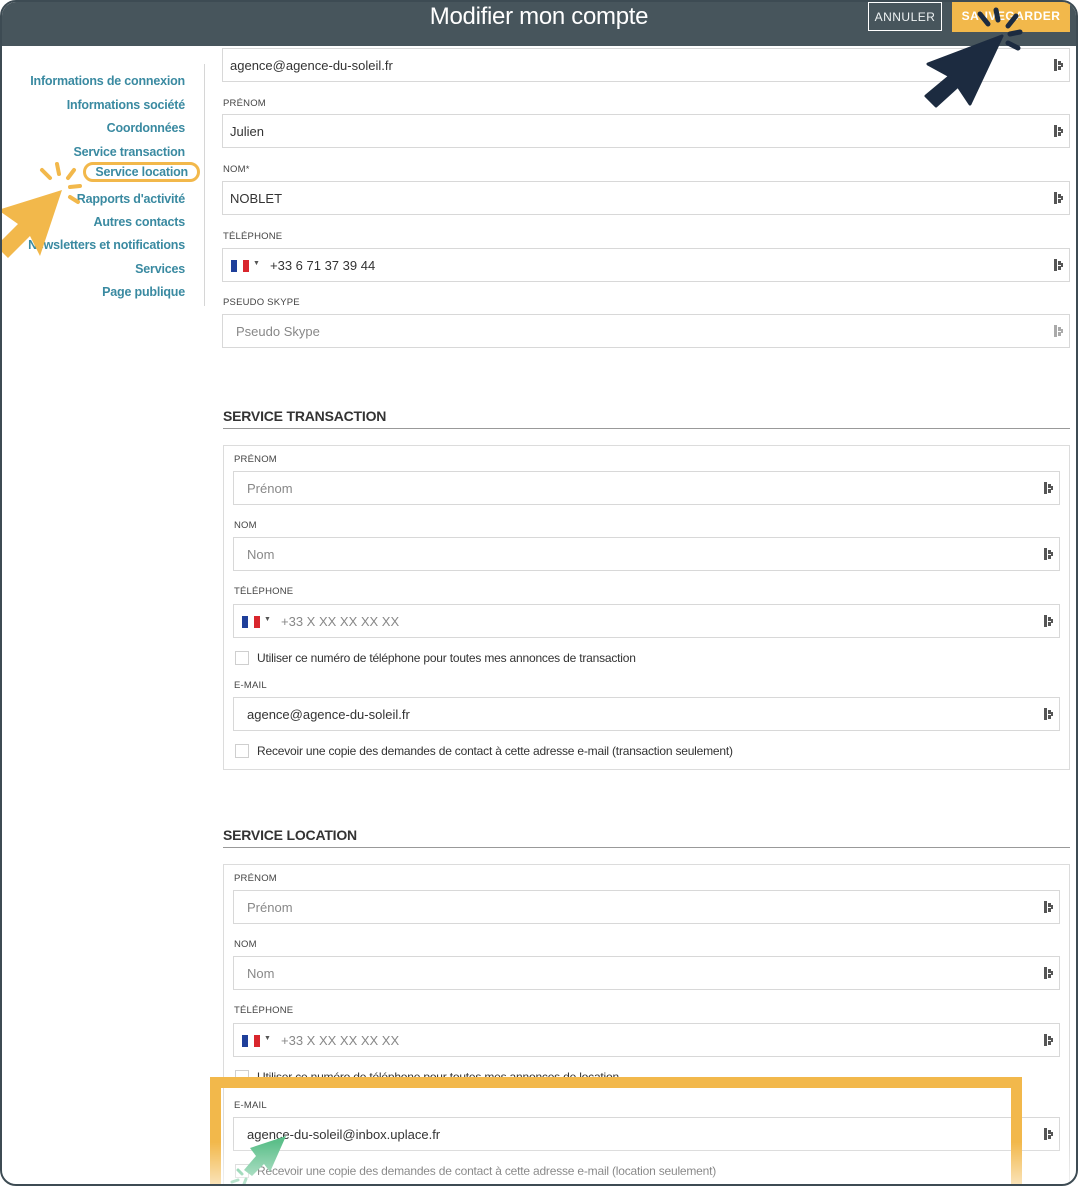 The width and height of the screenshot is (1078, 1186). I want to click on transaction-nom-label: NOM, so click(245, 525).